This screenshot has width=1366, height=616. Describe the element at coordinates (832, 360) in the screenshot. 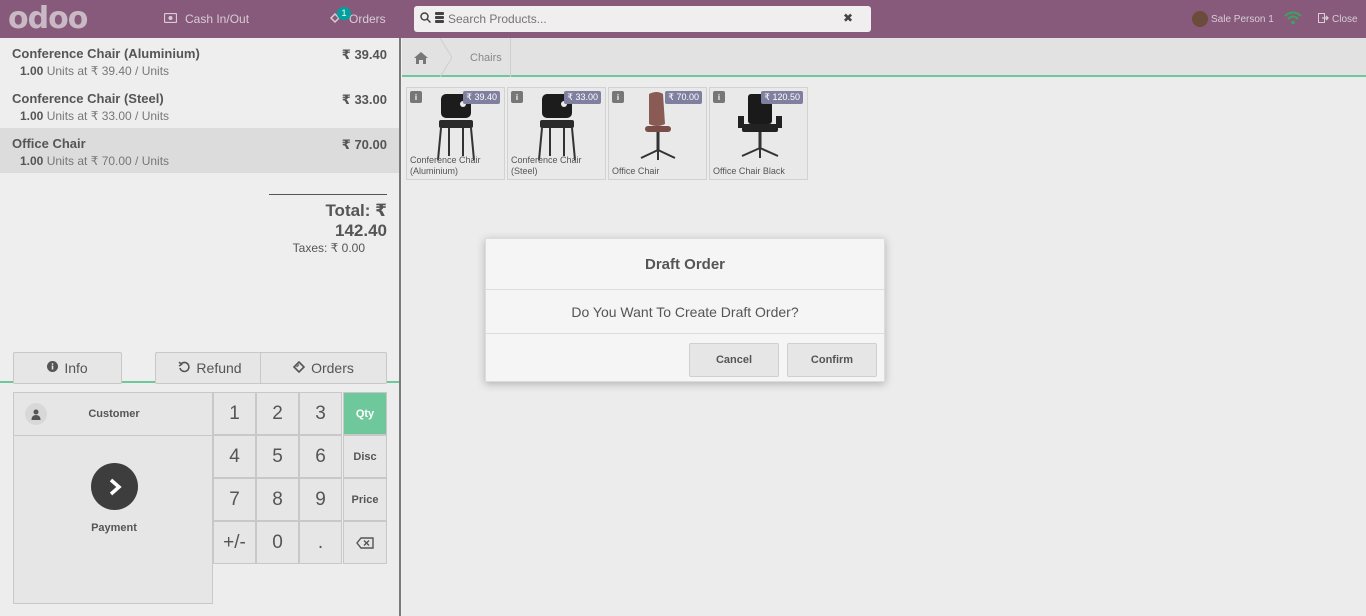

I see `confirm-button: Confirm` at that location.